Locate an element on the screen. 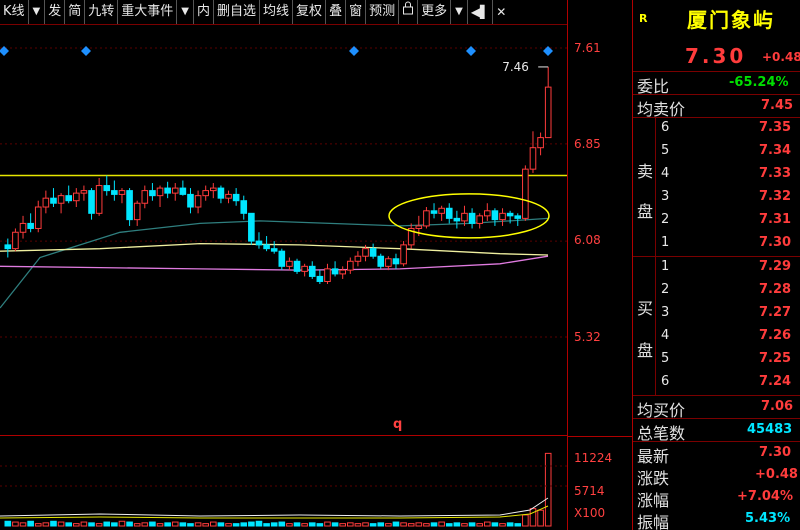  kline-dropdown-icon: ▼ is located at coordinates (37, 12).